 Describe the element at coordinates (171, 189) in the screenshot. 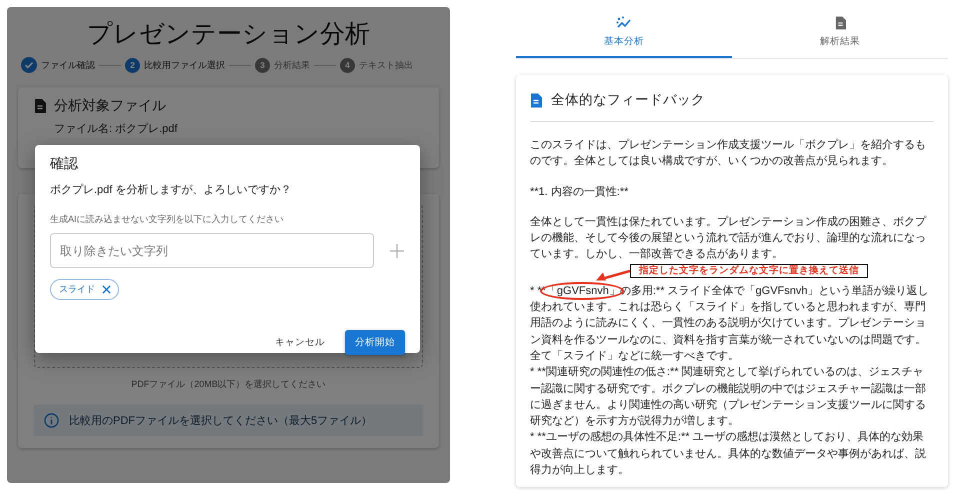

I see `dialog-message: ボクプレ.pdf を分析しますが、よろしいですか？` at that location.